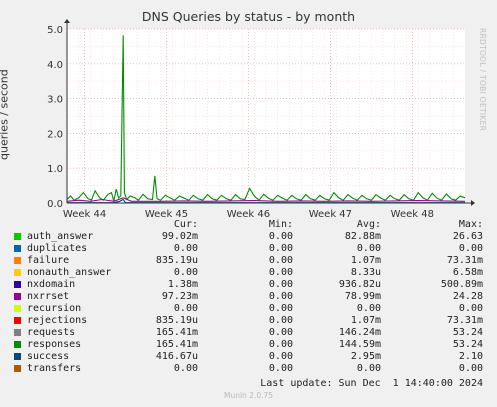 Image resolution: width=497 pixels, height=407 pixels. I want to click on legend-avg: 78.99m, so click(362, 296).